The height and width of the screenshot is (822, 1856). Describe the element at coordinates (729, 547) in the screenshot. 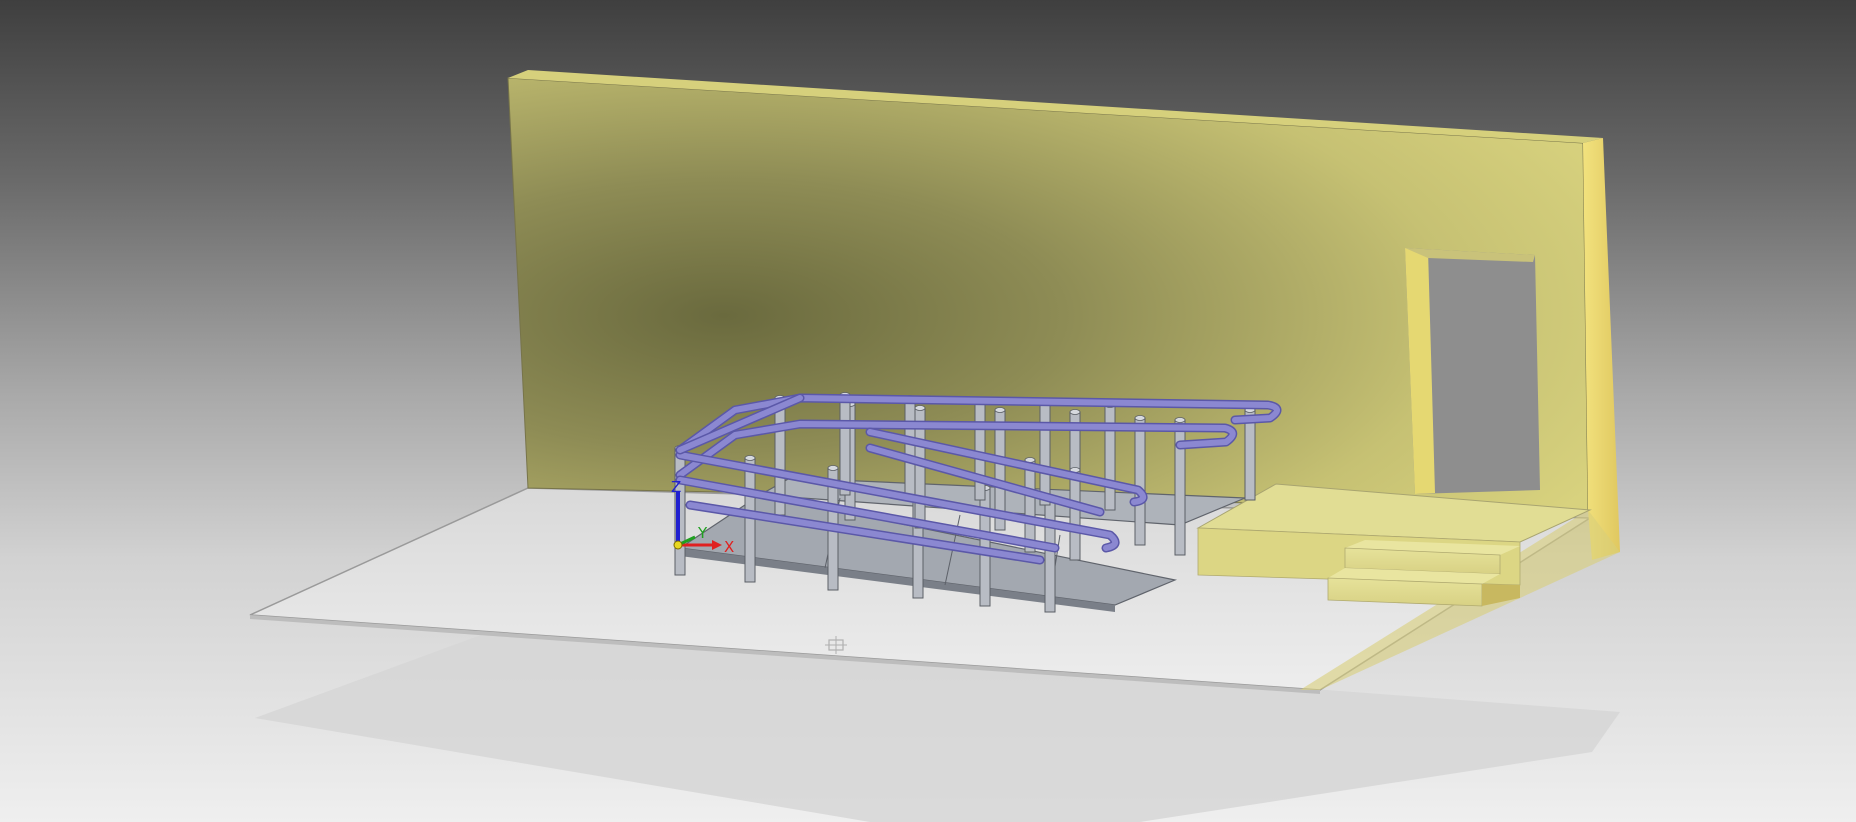

I see `triad-label-x: X` at that location.